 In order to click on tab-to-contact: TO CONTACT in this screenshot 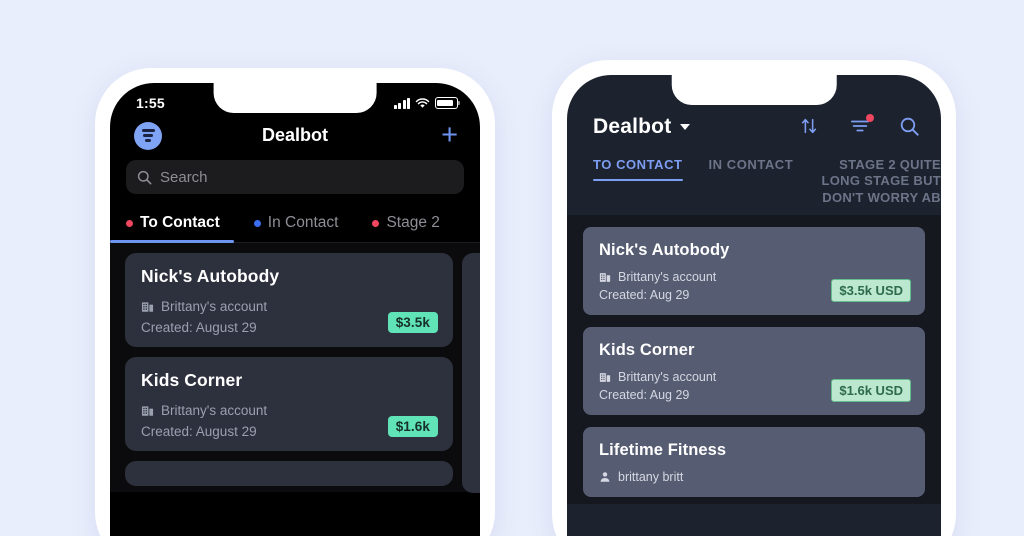, I will do `click(638, 169)`.